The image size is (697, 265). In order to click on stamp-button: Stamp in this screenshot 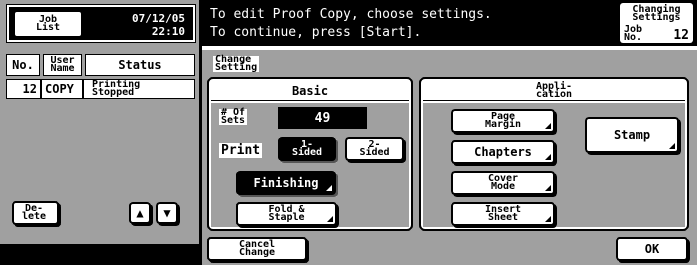, I will do `click(632, 135)`.